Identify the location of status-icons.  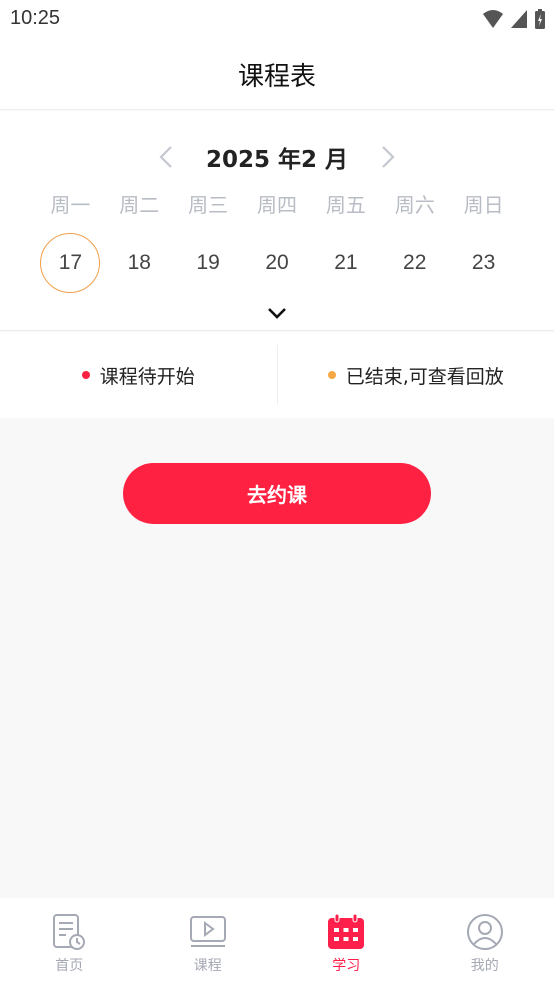
(514, 19).